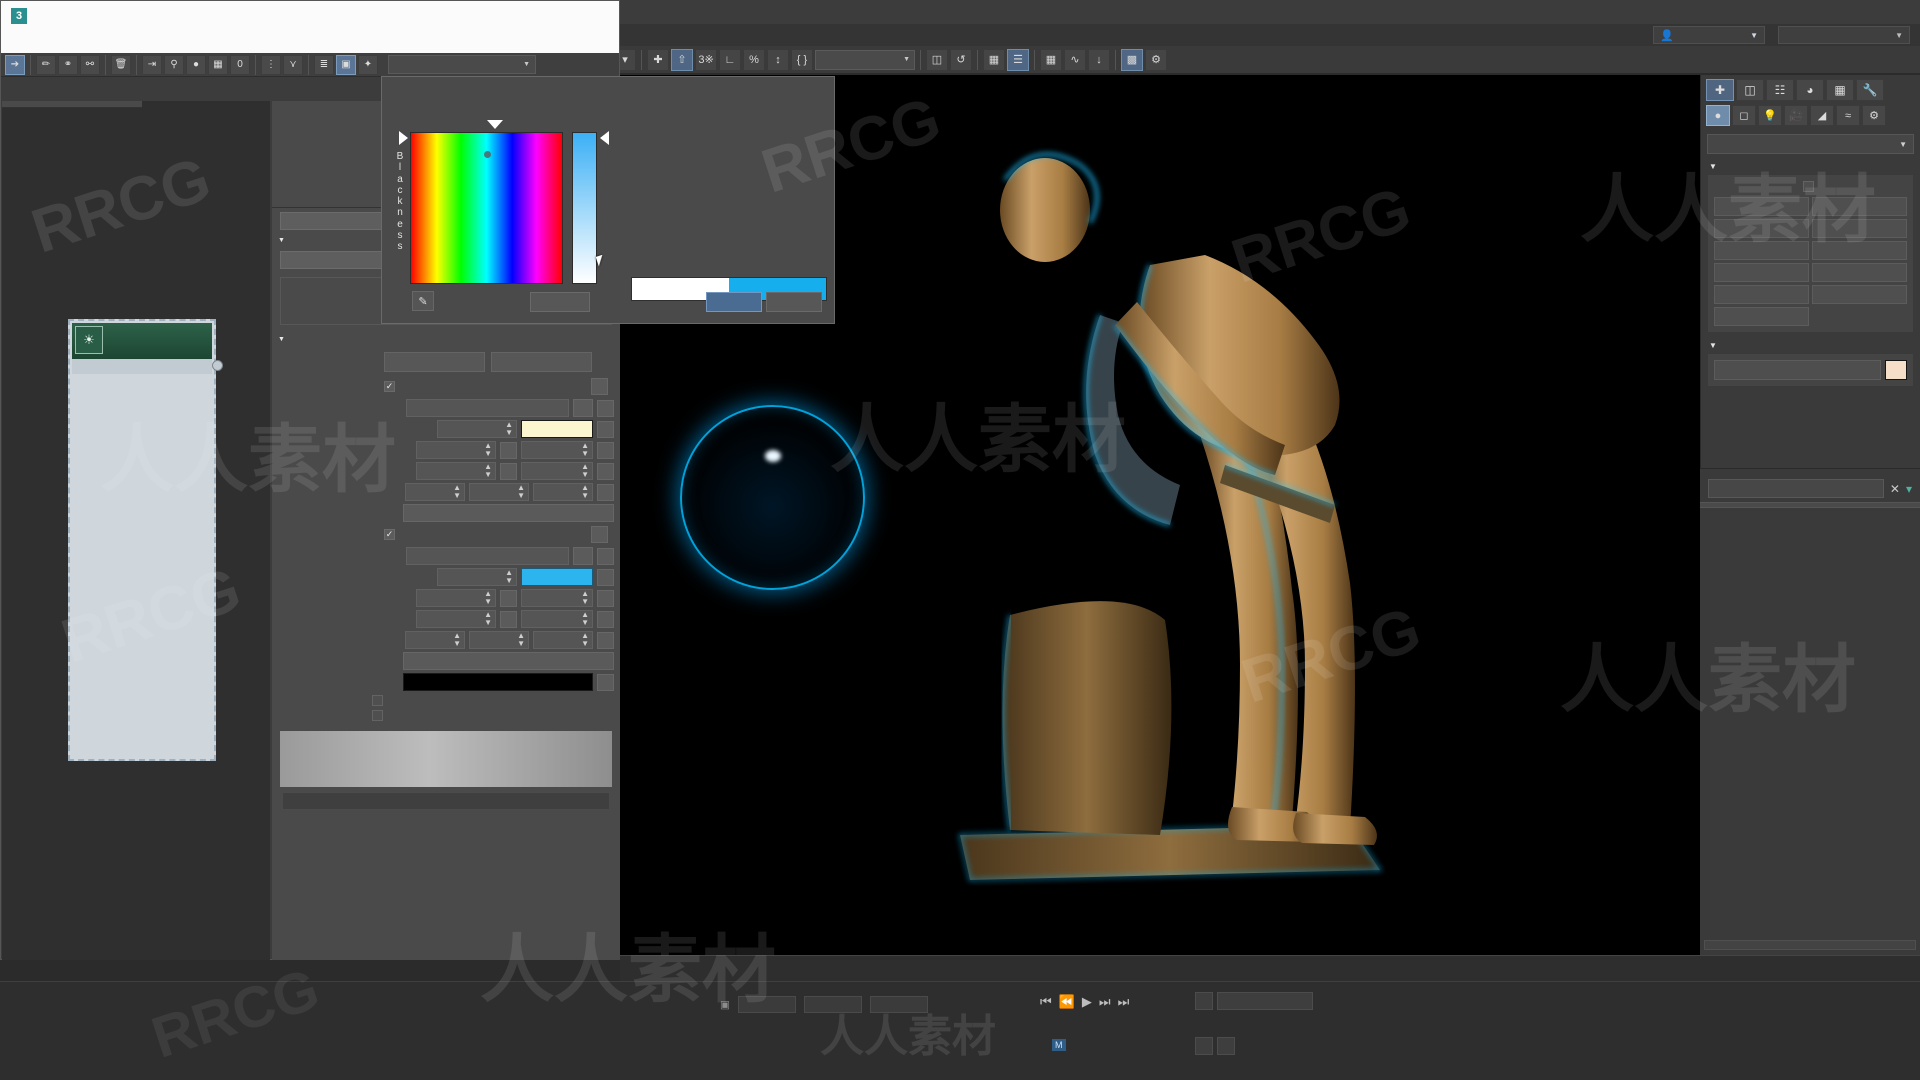 This screenshot has height=1080, width=1920. Describe the element at coordinates (754, 59) in the screenshot. I see `spinner-snap-icon: %` at that location.